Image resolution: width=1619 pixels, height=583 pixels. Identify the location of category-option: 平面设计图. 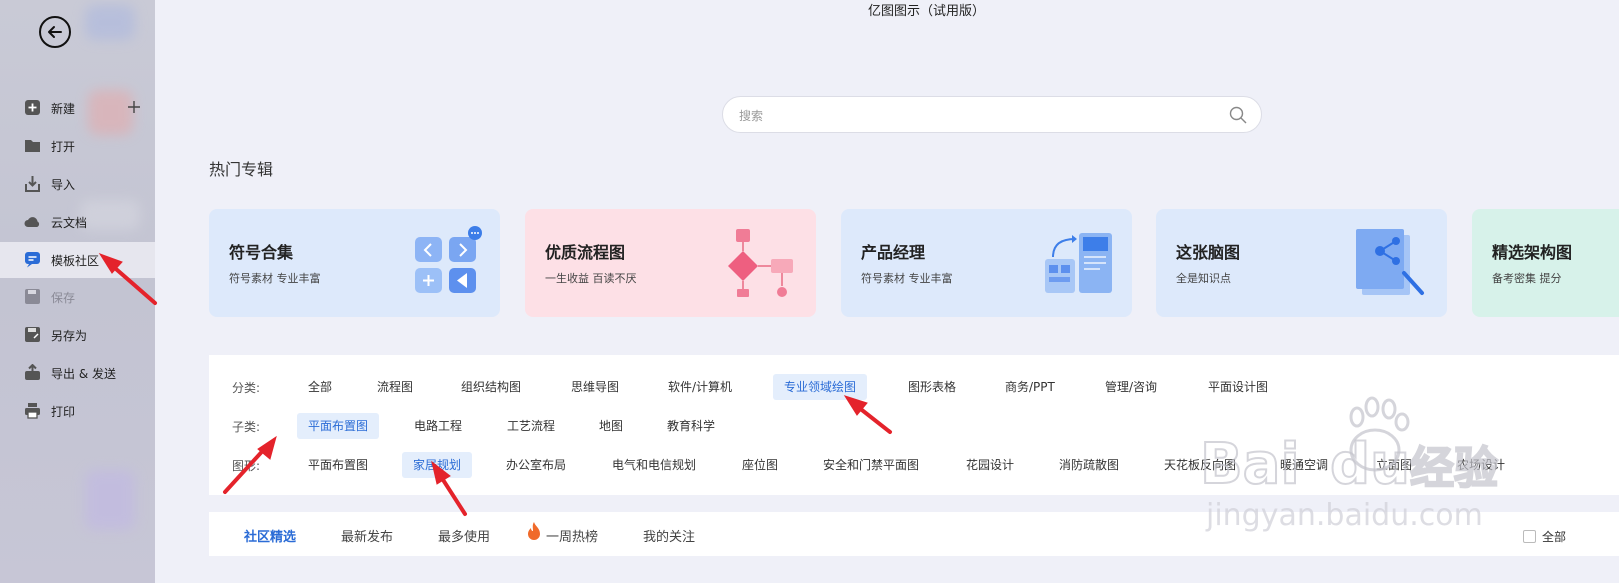
(1238, 387).